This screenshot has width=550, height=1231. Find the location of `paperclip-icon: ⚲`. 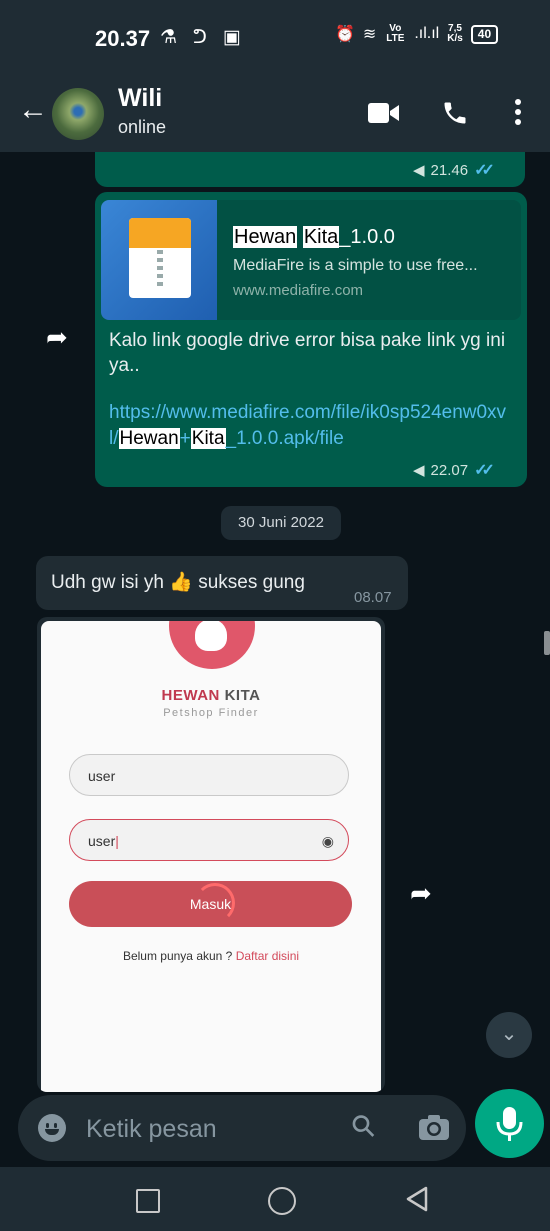

paperclip-icon: ⚲ is located at coordinates (364, 1126).